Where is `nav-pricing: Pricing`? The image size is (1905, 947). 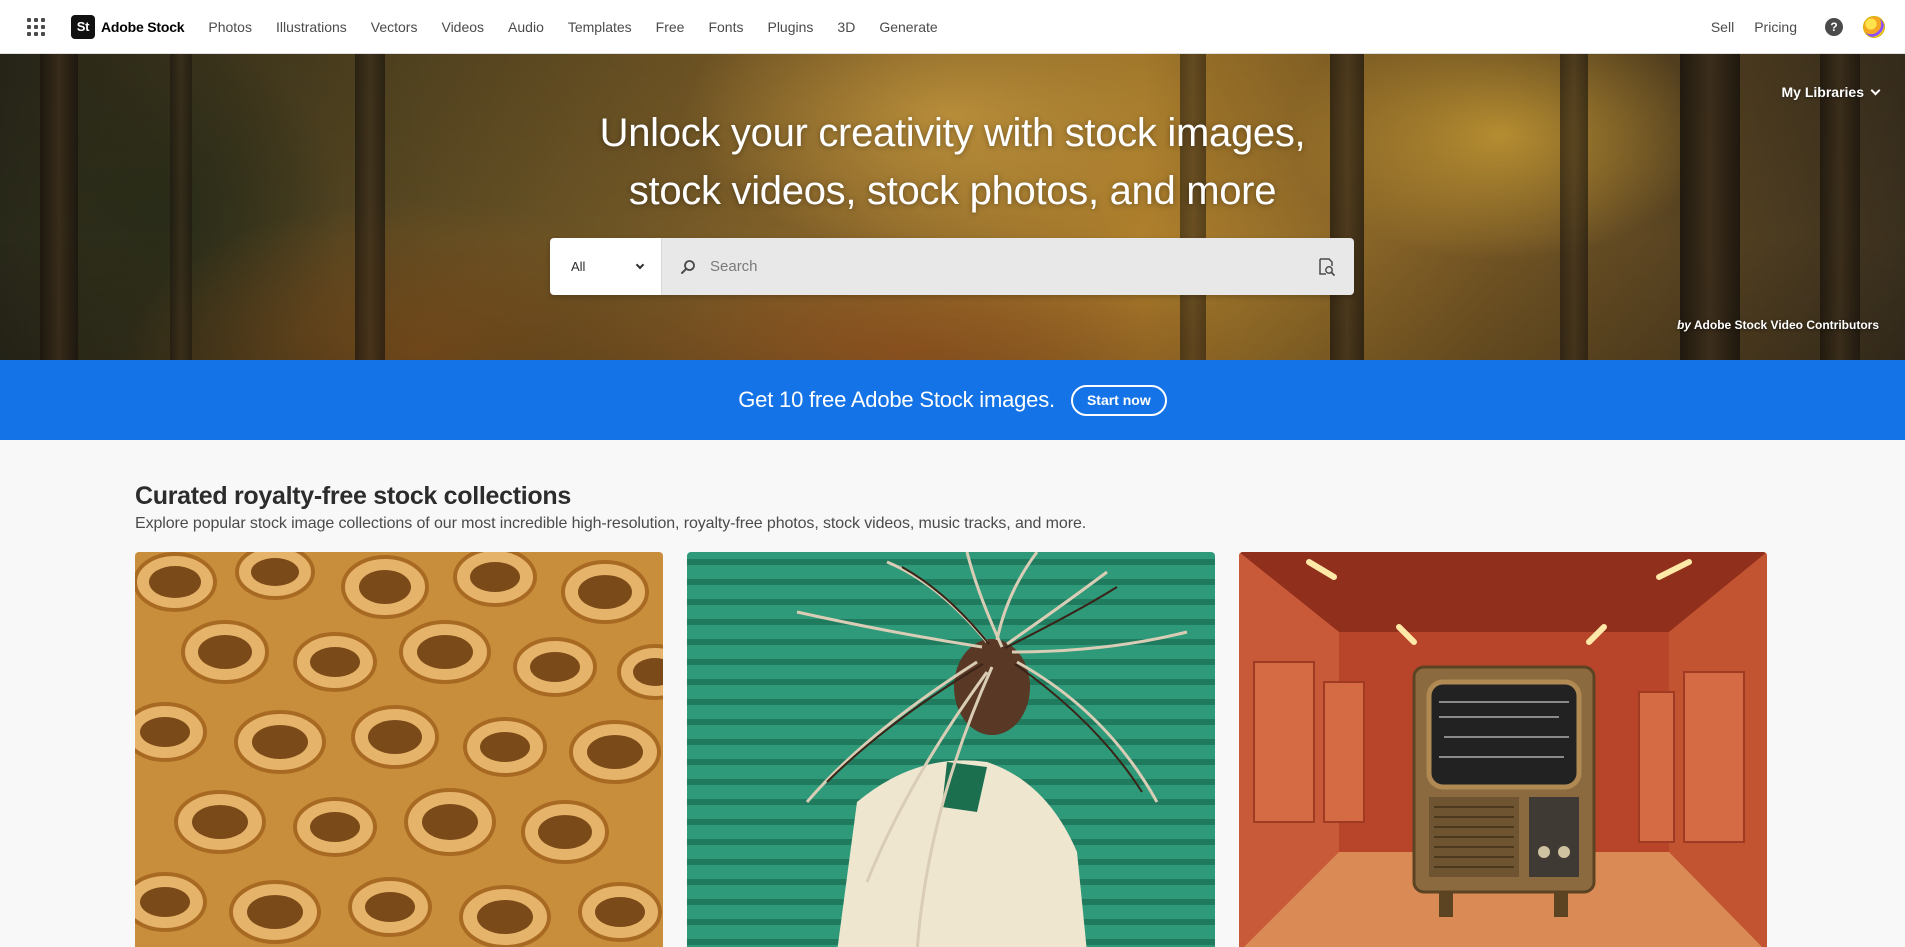
nav-pricing: Pricing is located at coordinates (1775, 27).